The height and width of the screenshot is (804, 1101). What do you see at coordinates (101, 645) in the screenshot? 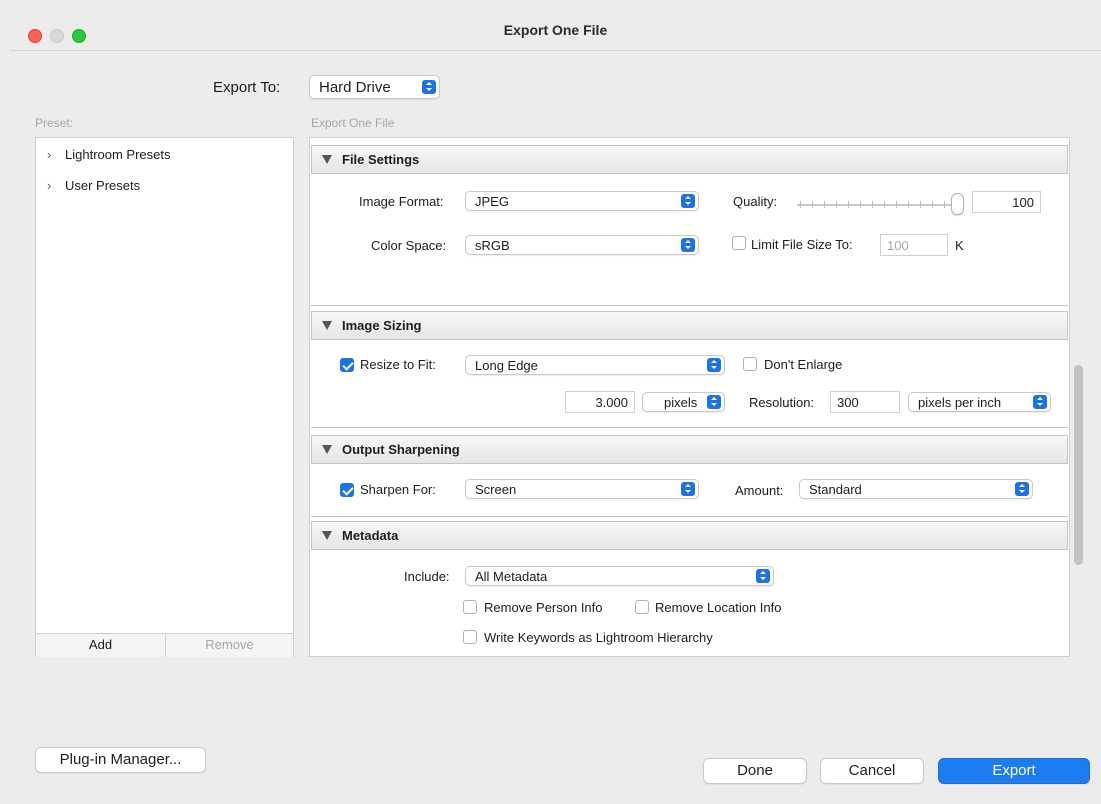
I see `add-preset-button: Add` at bounding box center [101, 645].